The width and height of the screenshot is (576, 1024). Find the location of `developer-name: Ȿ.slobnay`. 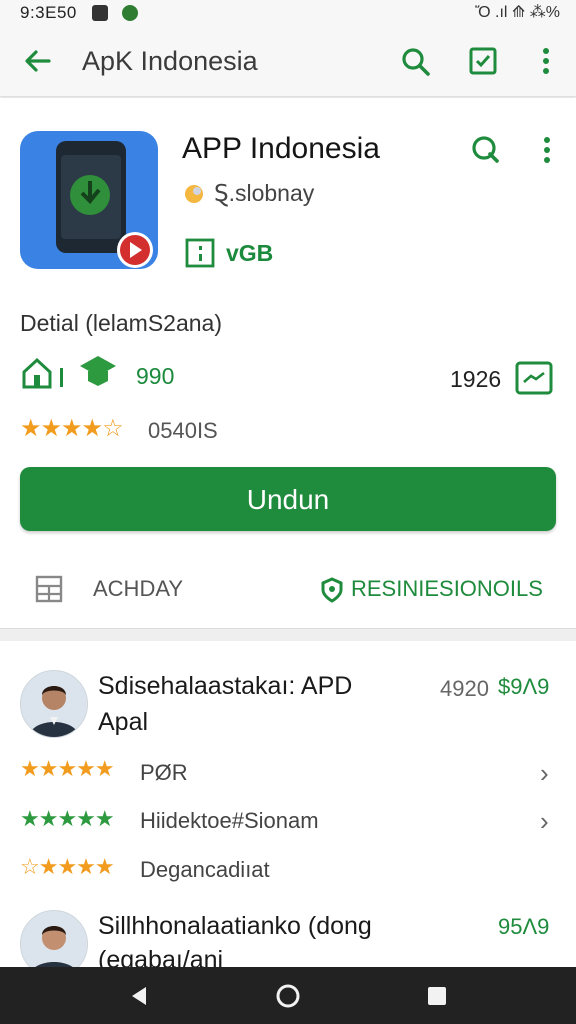

developer-name: Ȿ.slobnay is located at coordinates (264, 193).